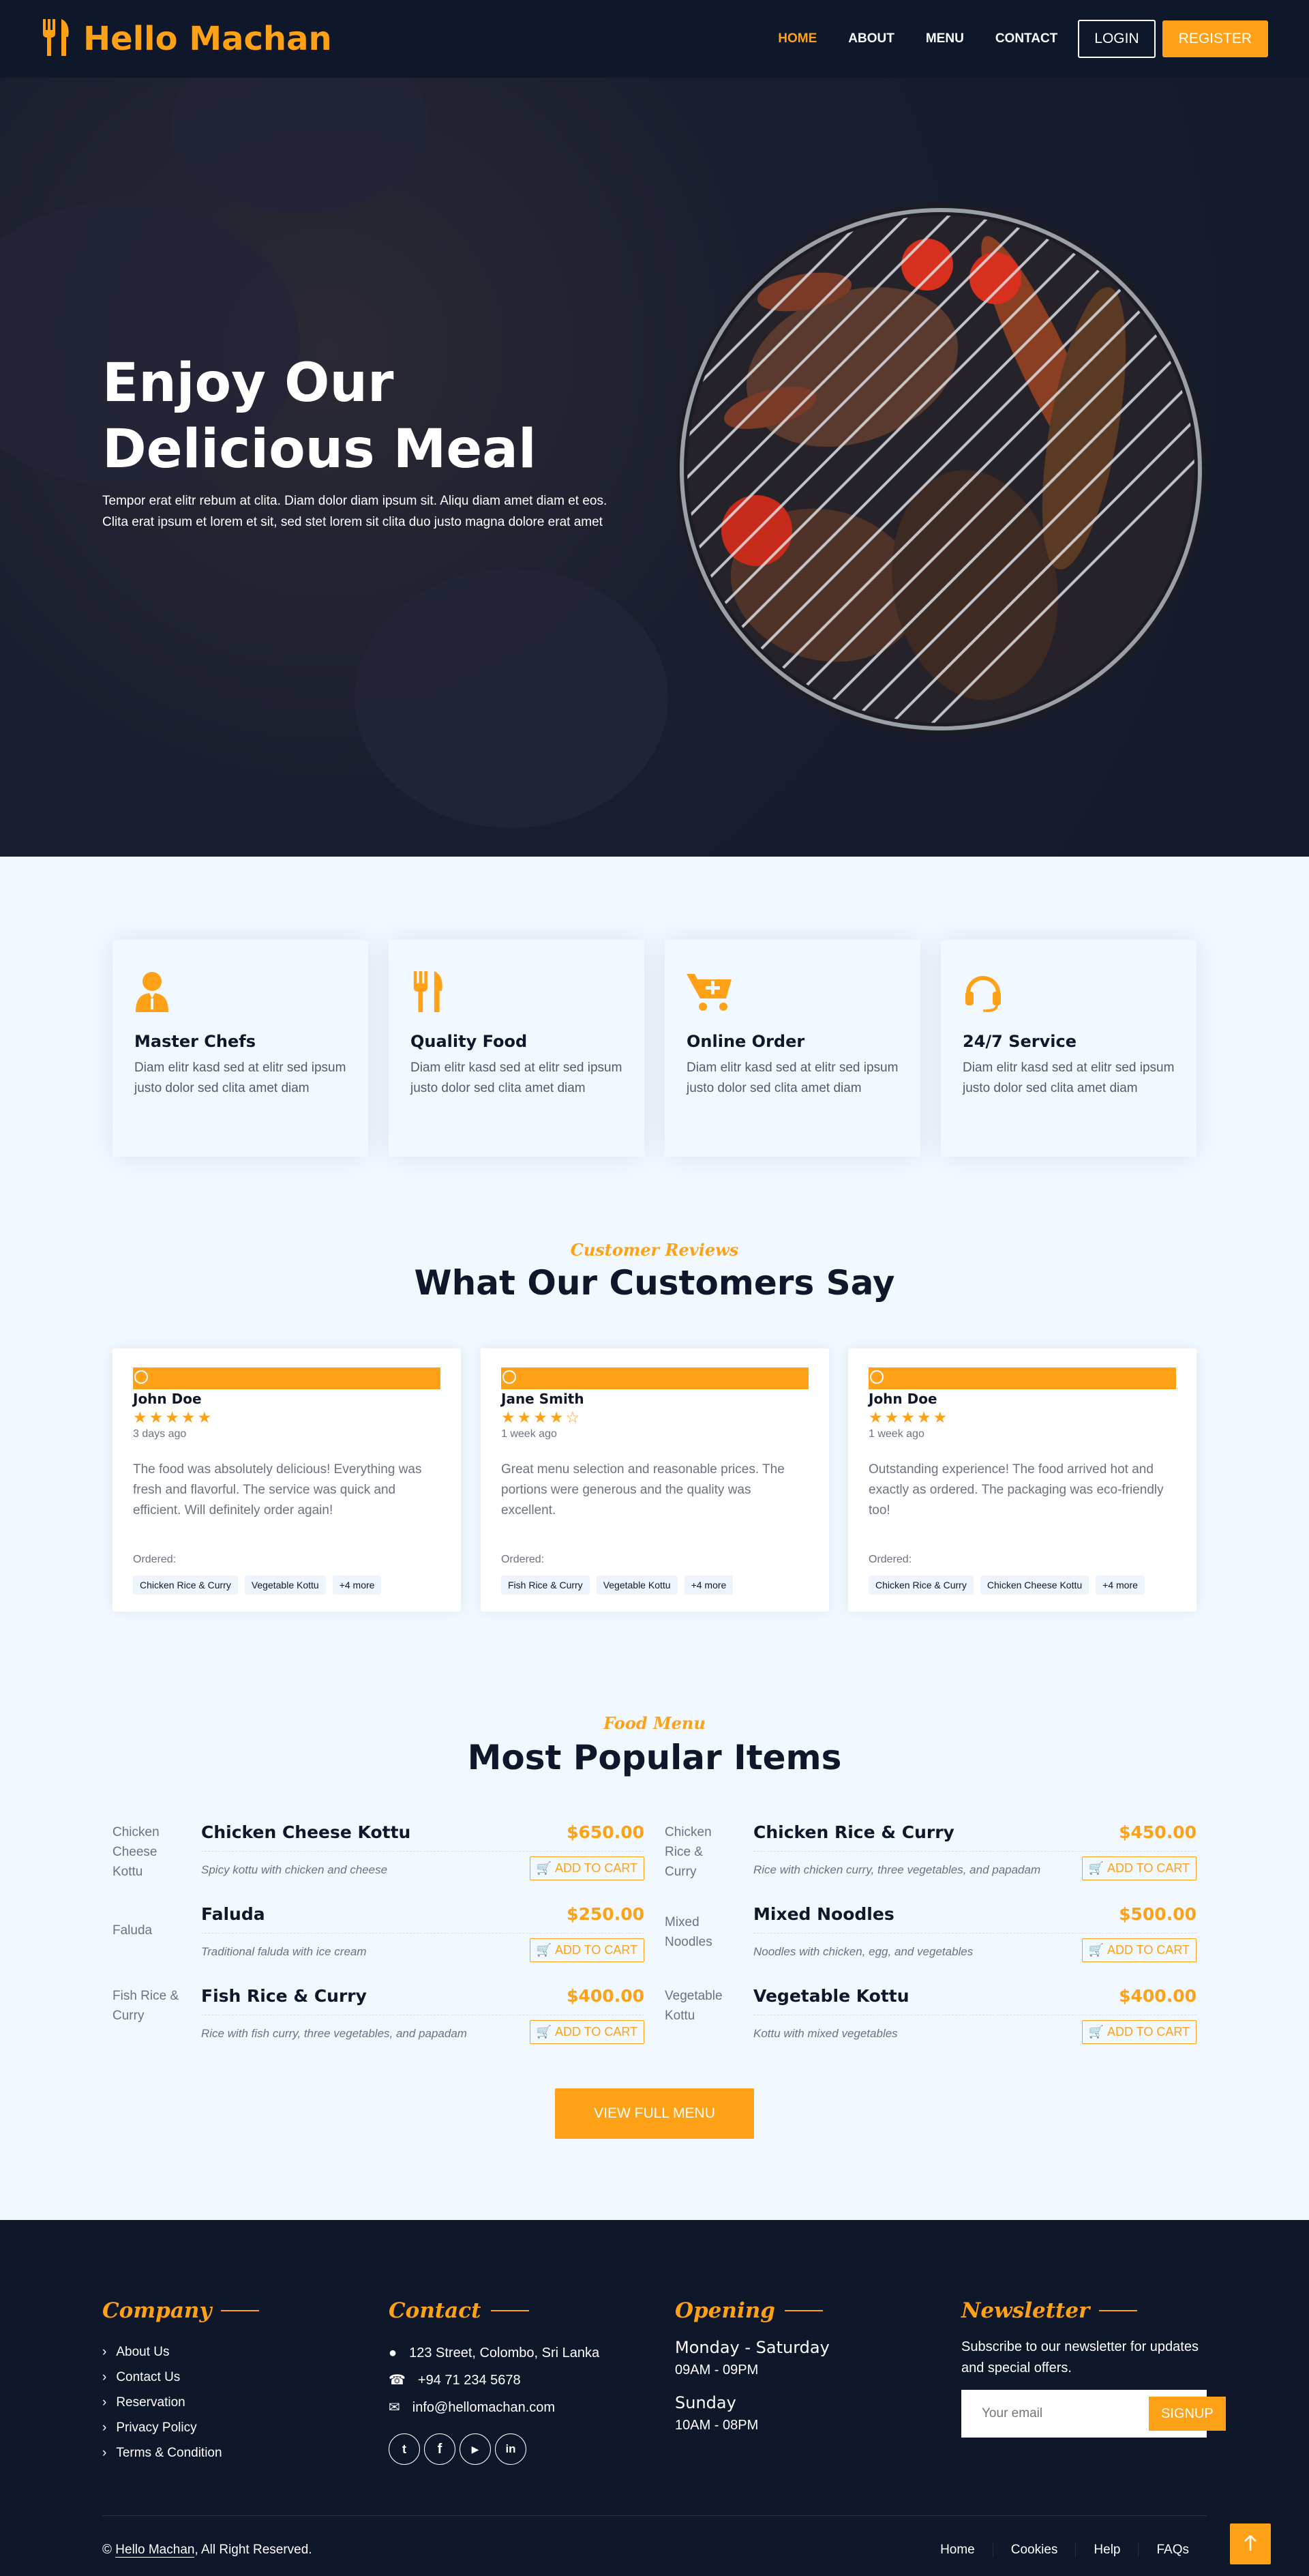 This screenshot has height=2576, width=1309. I want to click on view-full-menu-button: VIEW FULL MENU, so click(654, 2113).